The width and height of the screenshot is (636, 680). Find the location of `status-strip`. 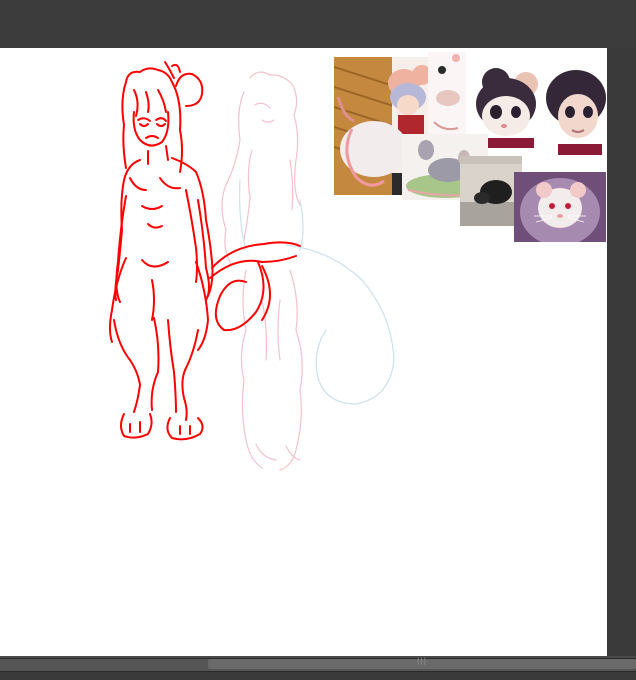

status-strip is located at coordinates (318, 676).